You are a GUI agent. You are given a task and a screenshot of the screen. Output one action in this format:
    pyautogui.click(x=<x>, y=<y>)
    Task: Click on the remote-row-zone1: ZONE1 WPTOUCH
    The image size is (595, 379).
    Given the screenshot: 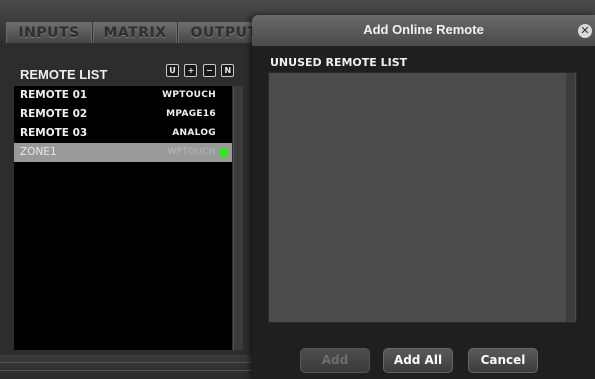 What is the action you would take?
    pyautogui.click(x=123, y=152)
    